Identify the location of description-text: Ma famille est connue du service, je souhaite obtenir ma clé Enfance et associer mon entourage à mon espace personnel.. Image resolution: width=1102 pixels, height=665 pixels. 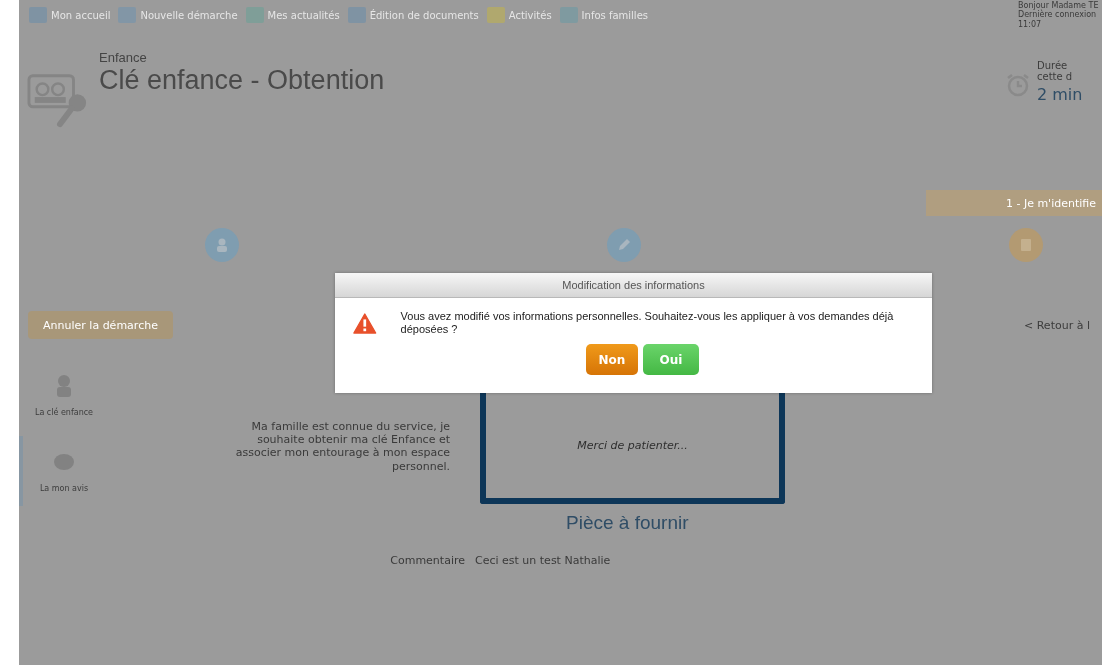
(342, 446).